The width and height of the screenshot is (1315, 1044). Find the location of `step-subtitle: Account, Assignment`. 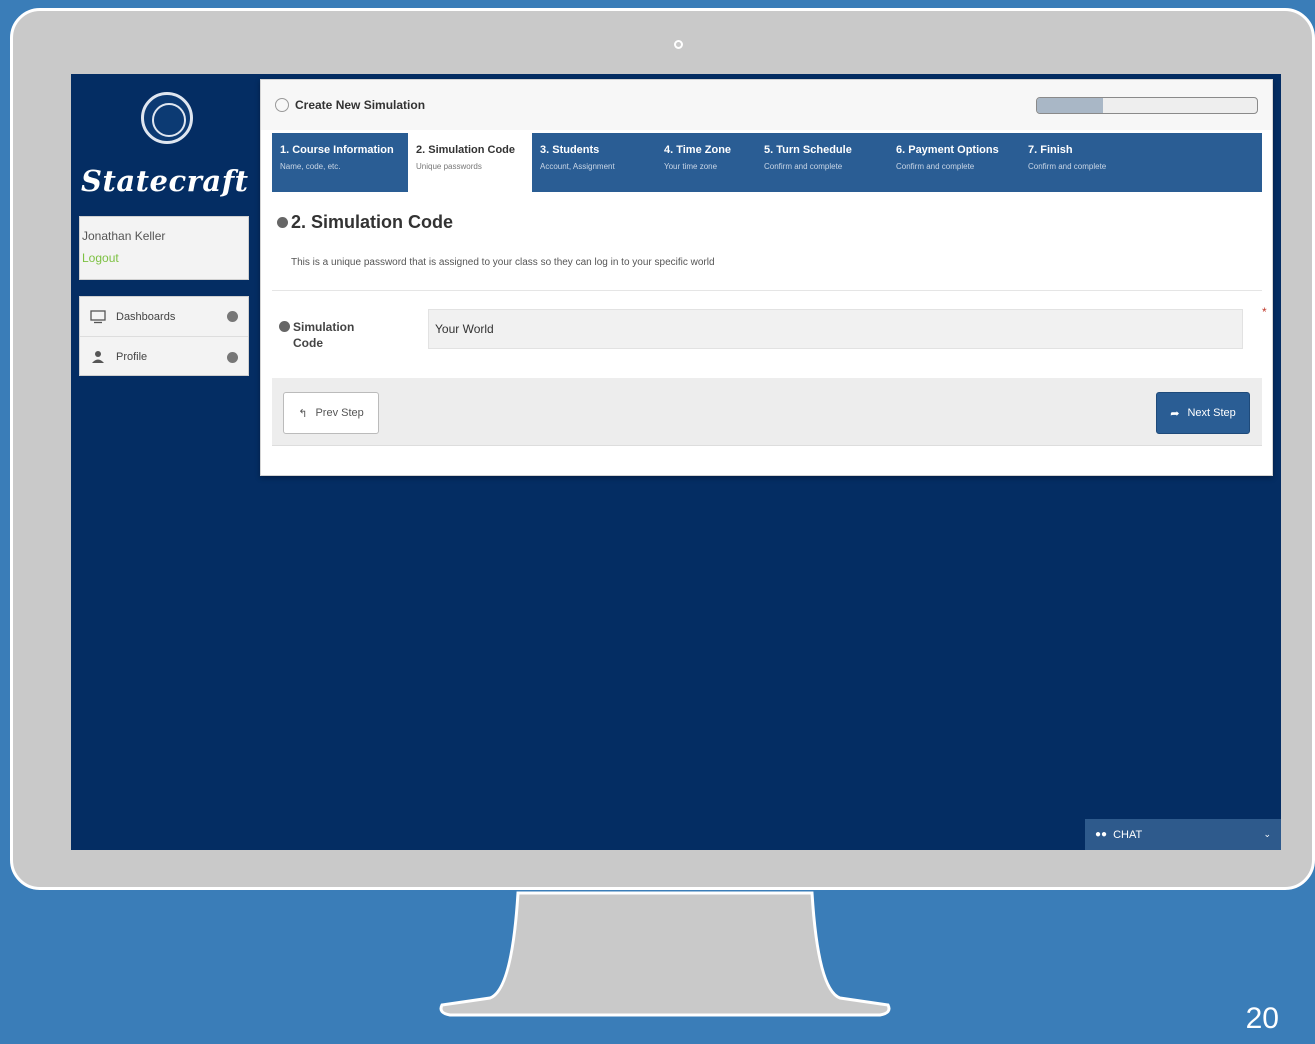

step-subtitle: Account, Assignment is located at coordinates (577, 166).